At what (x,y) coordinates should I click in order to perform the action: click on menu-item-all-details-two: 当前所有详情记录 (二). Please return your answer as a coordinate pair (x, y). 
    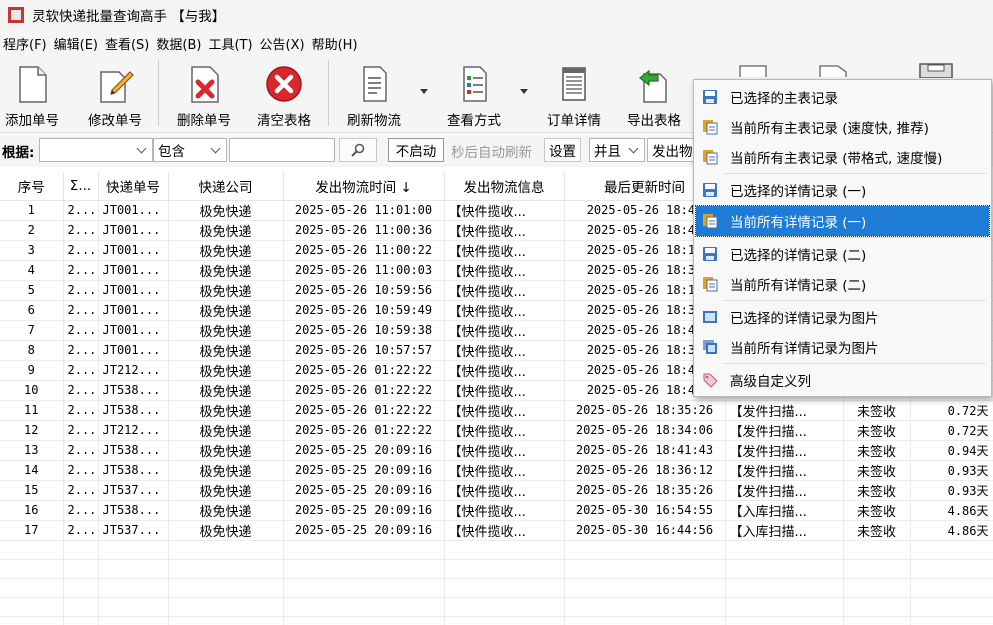
    Looking at the image, I should click on (842, 284).